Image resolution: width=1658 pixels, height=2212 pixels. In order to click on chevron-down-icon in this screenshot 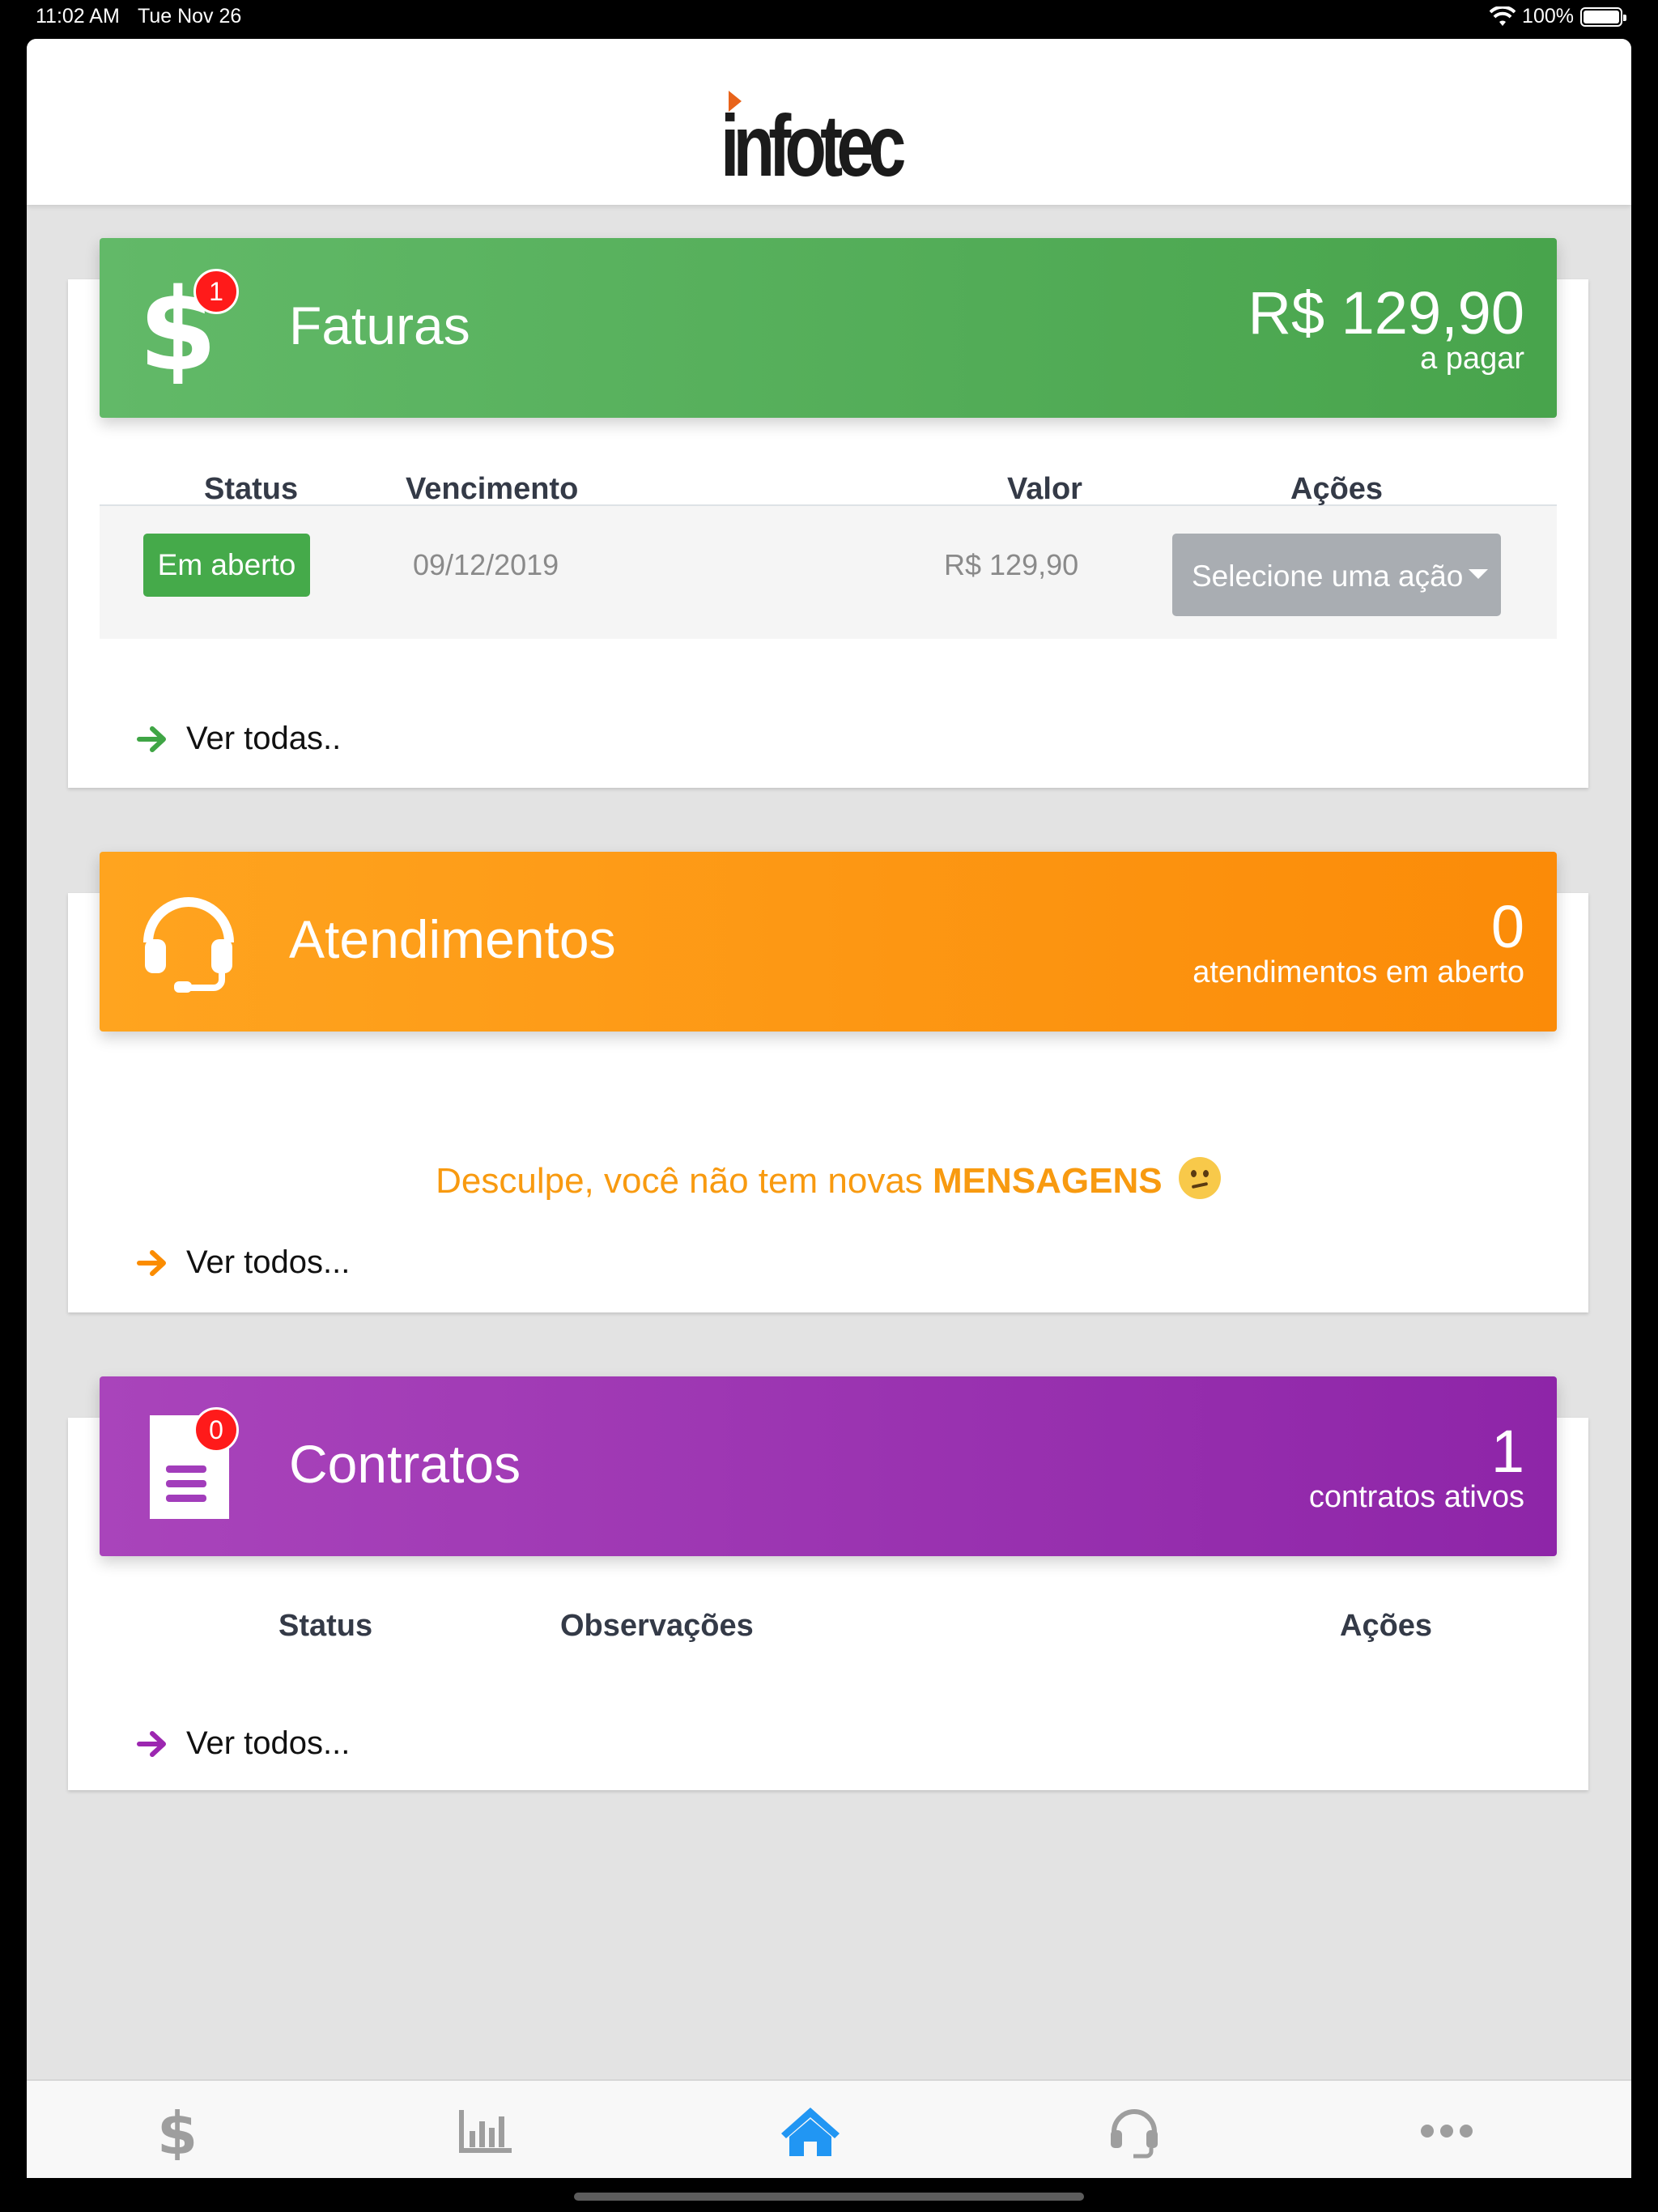, I will do `click(1478, 574)`.